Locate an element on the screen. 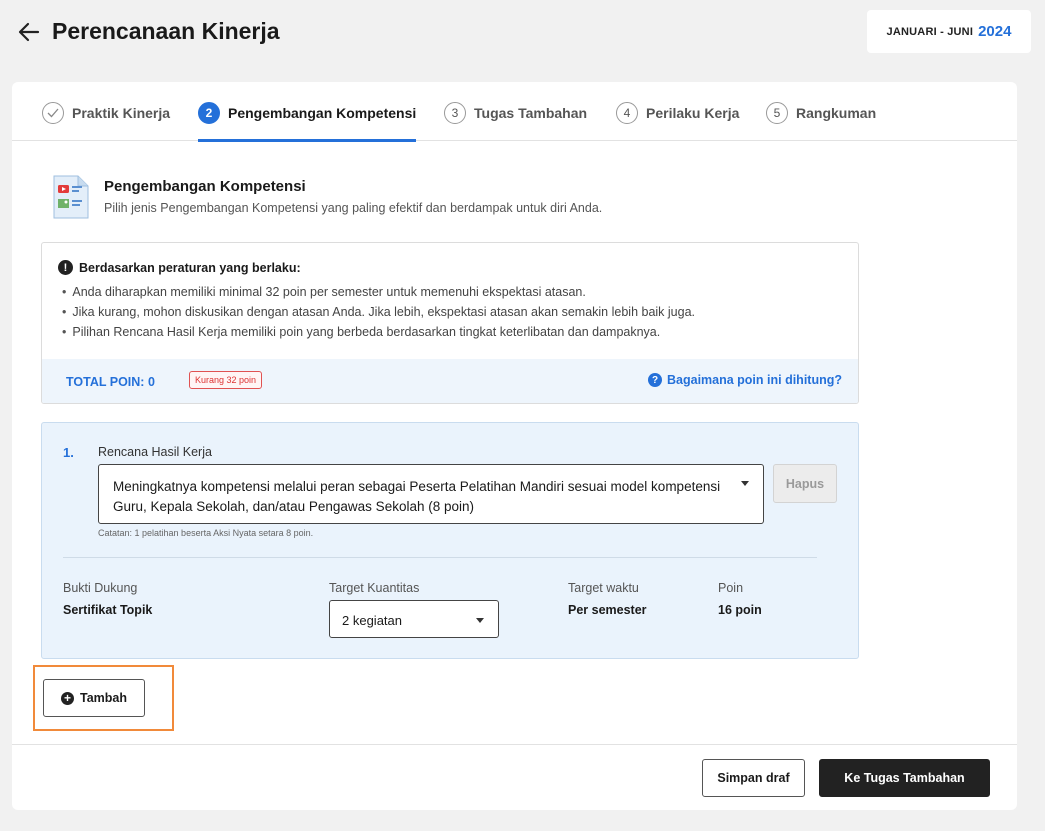 This screenshot has height=831, width=1045. rules-heading-text: Berdasarkan peraturan yang berlaku: is located at coordinates (190, 267).